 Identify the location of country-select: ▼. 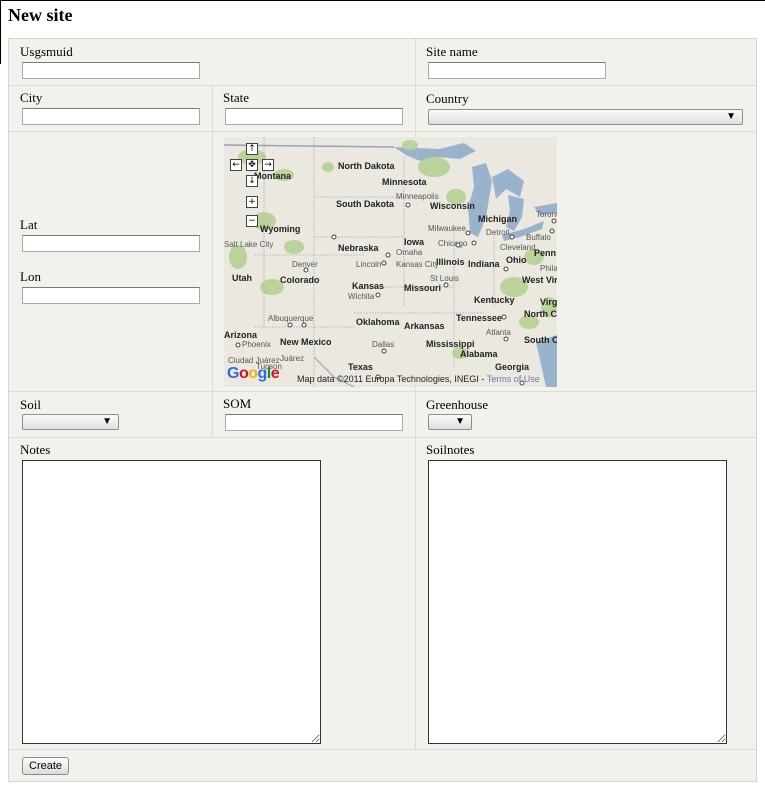
(585, 117).